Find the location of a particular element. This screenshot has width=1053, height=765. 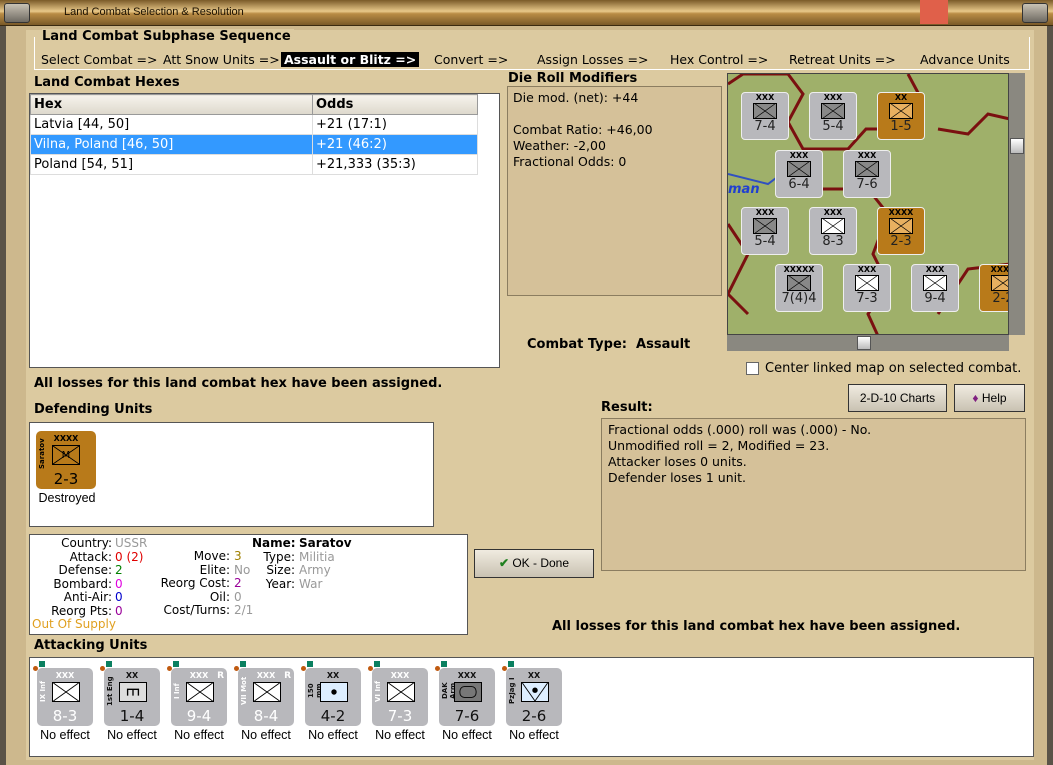

unit-result: Destroyed is located at coordinates (67, 498).